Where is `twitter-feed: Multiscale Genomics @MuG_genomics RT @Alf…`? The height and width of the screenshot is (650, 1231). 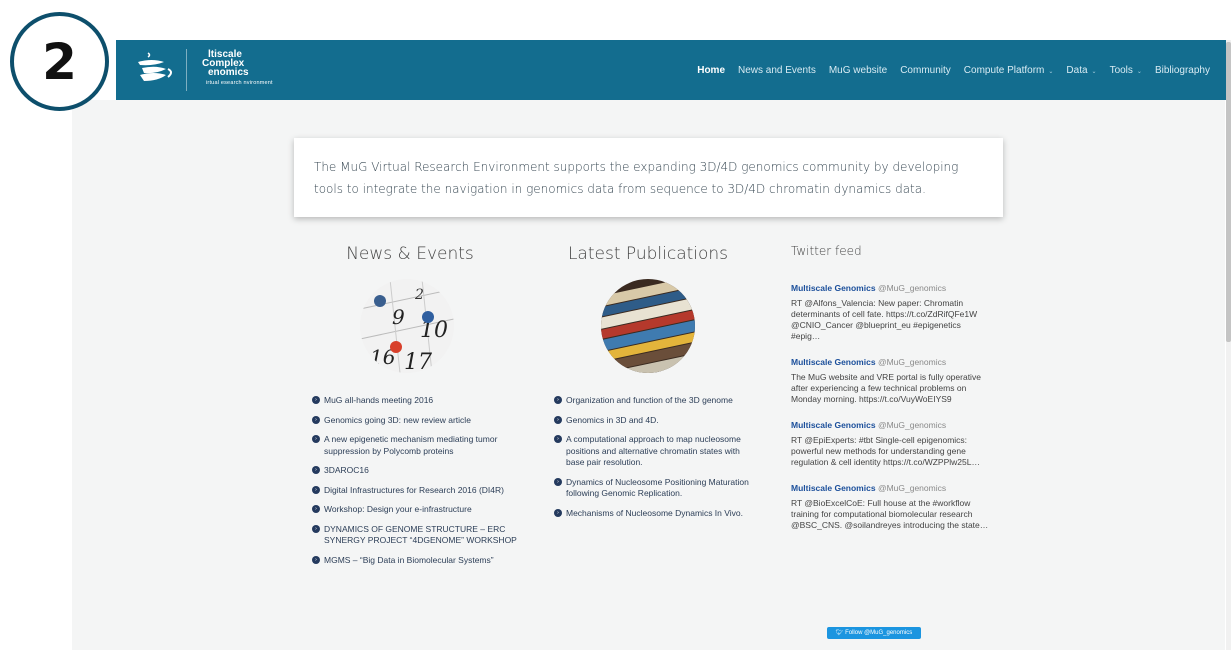 twitter-feed: Multiscale Genomics @MuG_genomics RT @Alf… is located at coordinates (891, 413).